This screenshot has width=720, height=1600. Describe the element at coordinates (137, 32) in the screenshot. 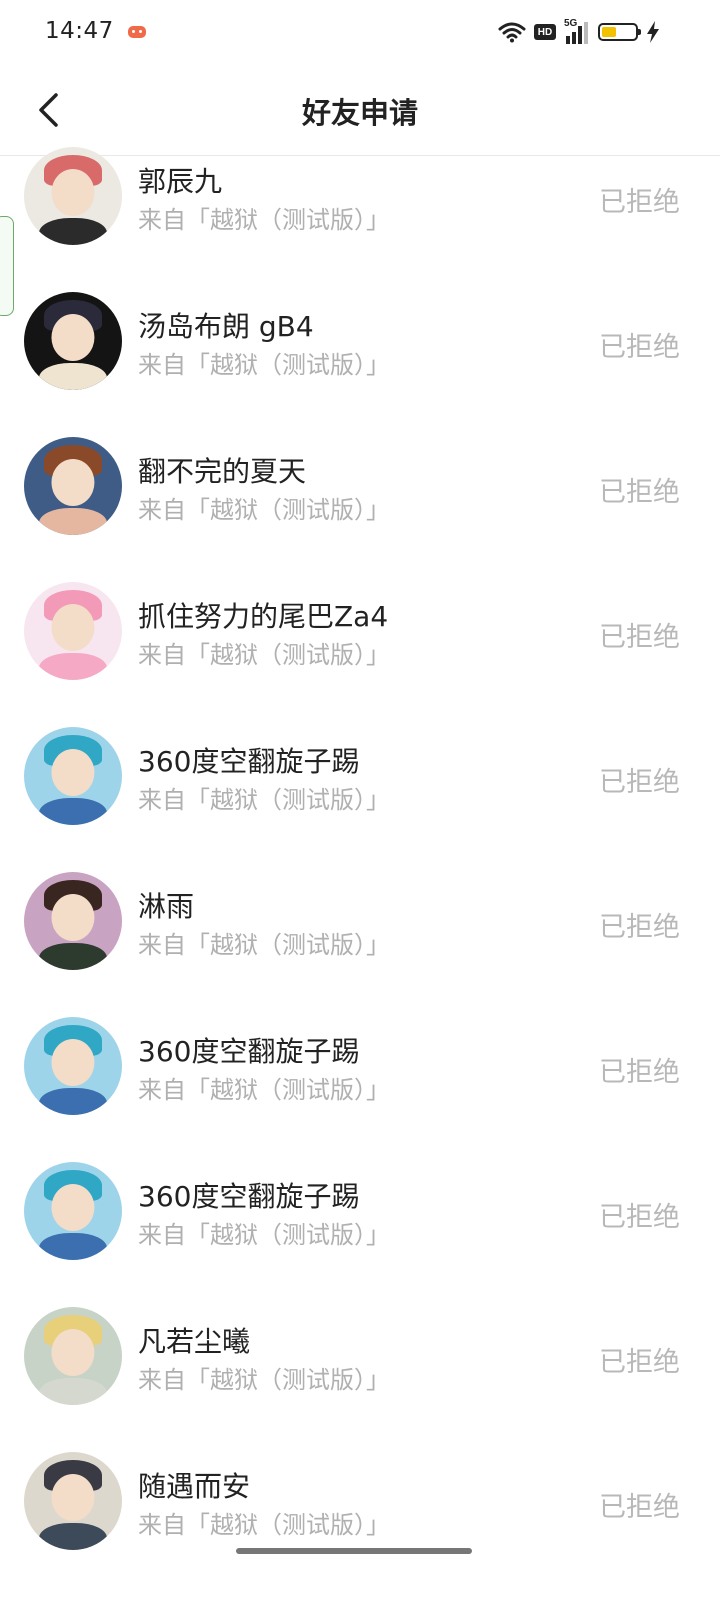

I see `game-icon` at that location.